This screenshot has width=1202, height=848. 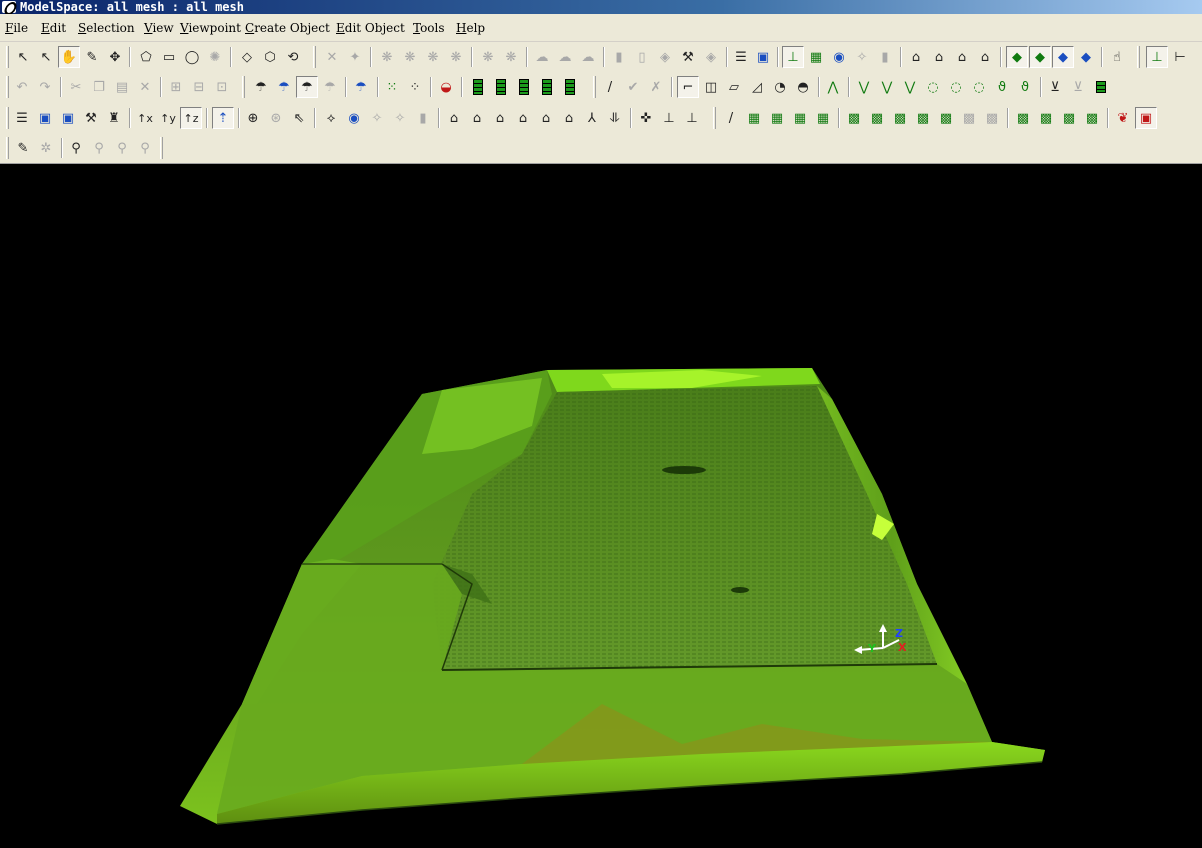 What do you see at coordinates (979, 87) in the screenshot?
I see `pipe-6-icon: ◌` at bounding box center [979, 87].